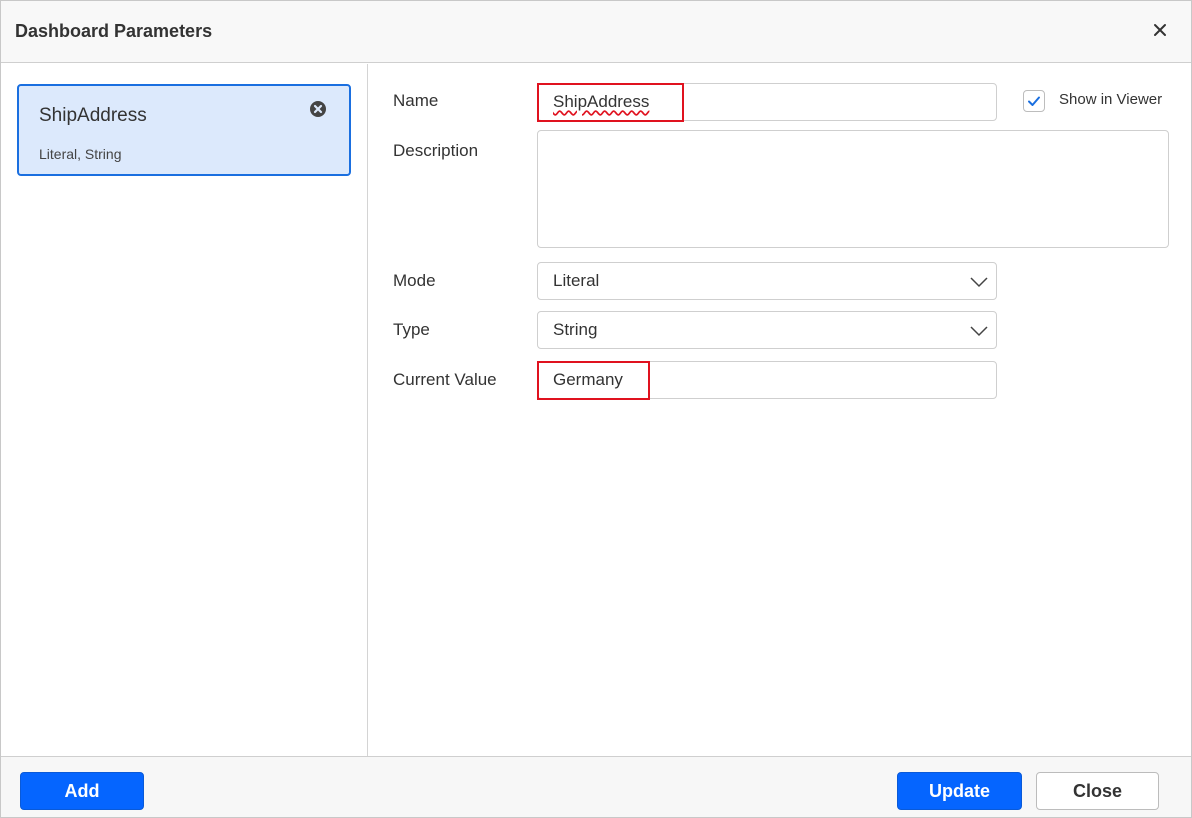  Describe the element at coordinates (1160, 30) in the screenshot. I see `close-icon` at that location.